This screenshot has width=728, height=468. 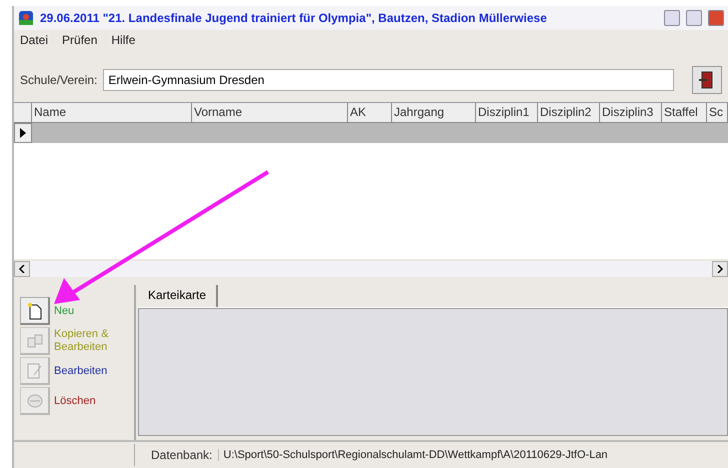 What do you see at coordinates (294, 18) in the screenshot?
I see `window-title: 29.06.2011 "21. Landesfinale Jugend trainiert für Olympia", Bautzen, Stadion Müllerwiese` at bounding box center [294, 18].